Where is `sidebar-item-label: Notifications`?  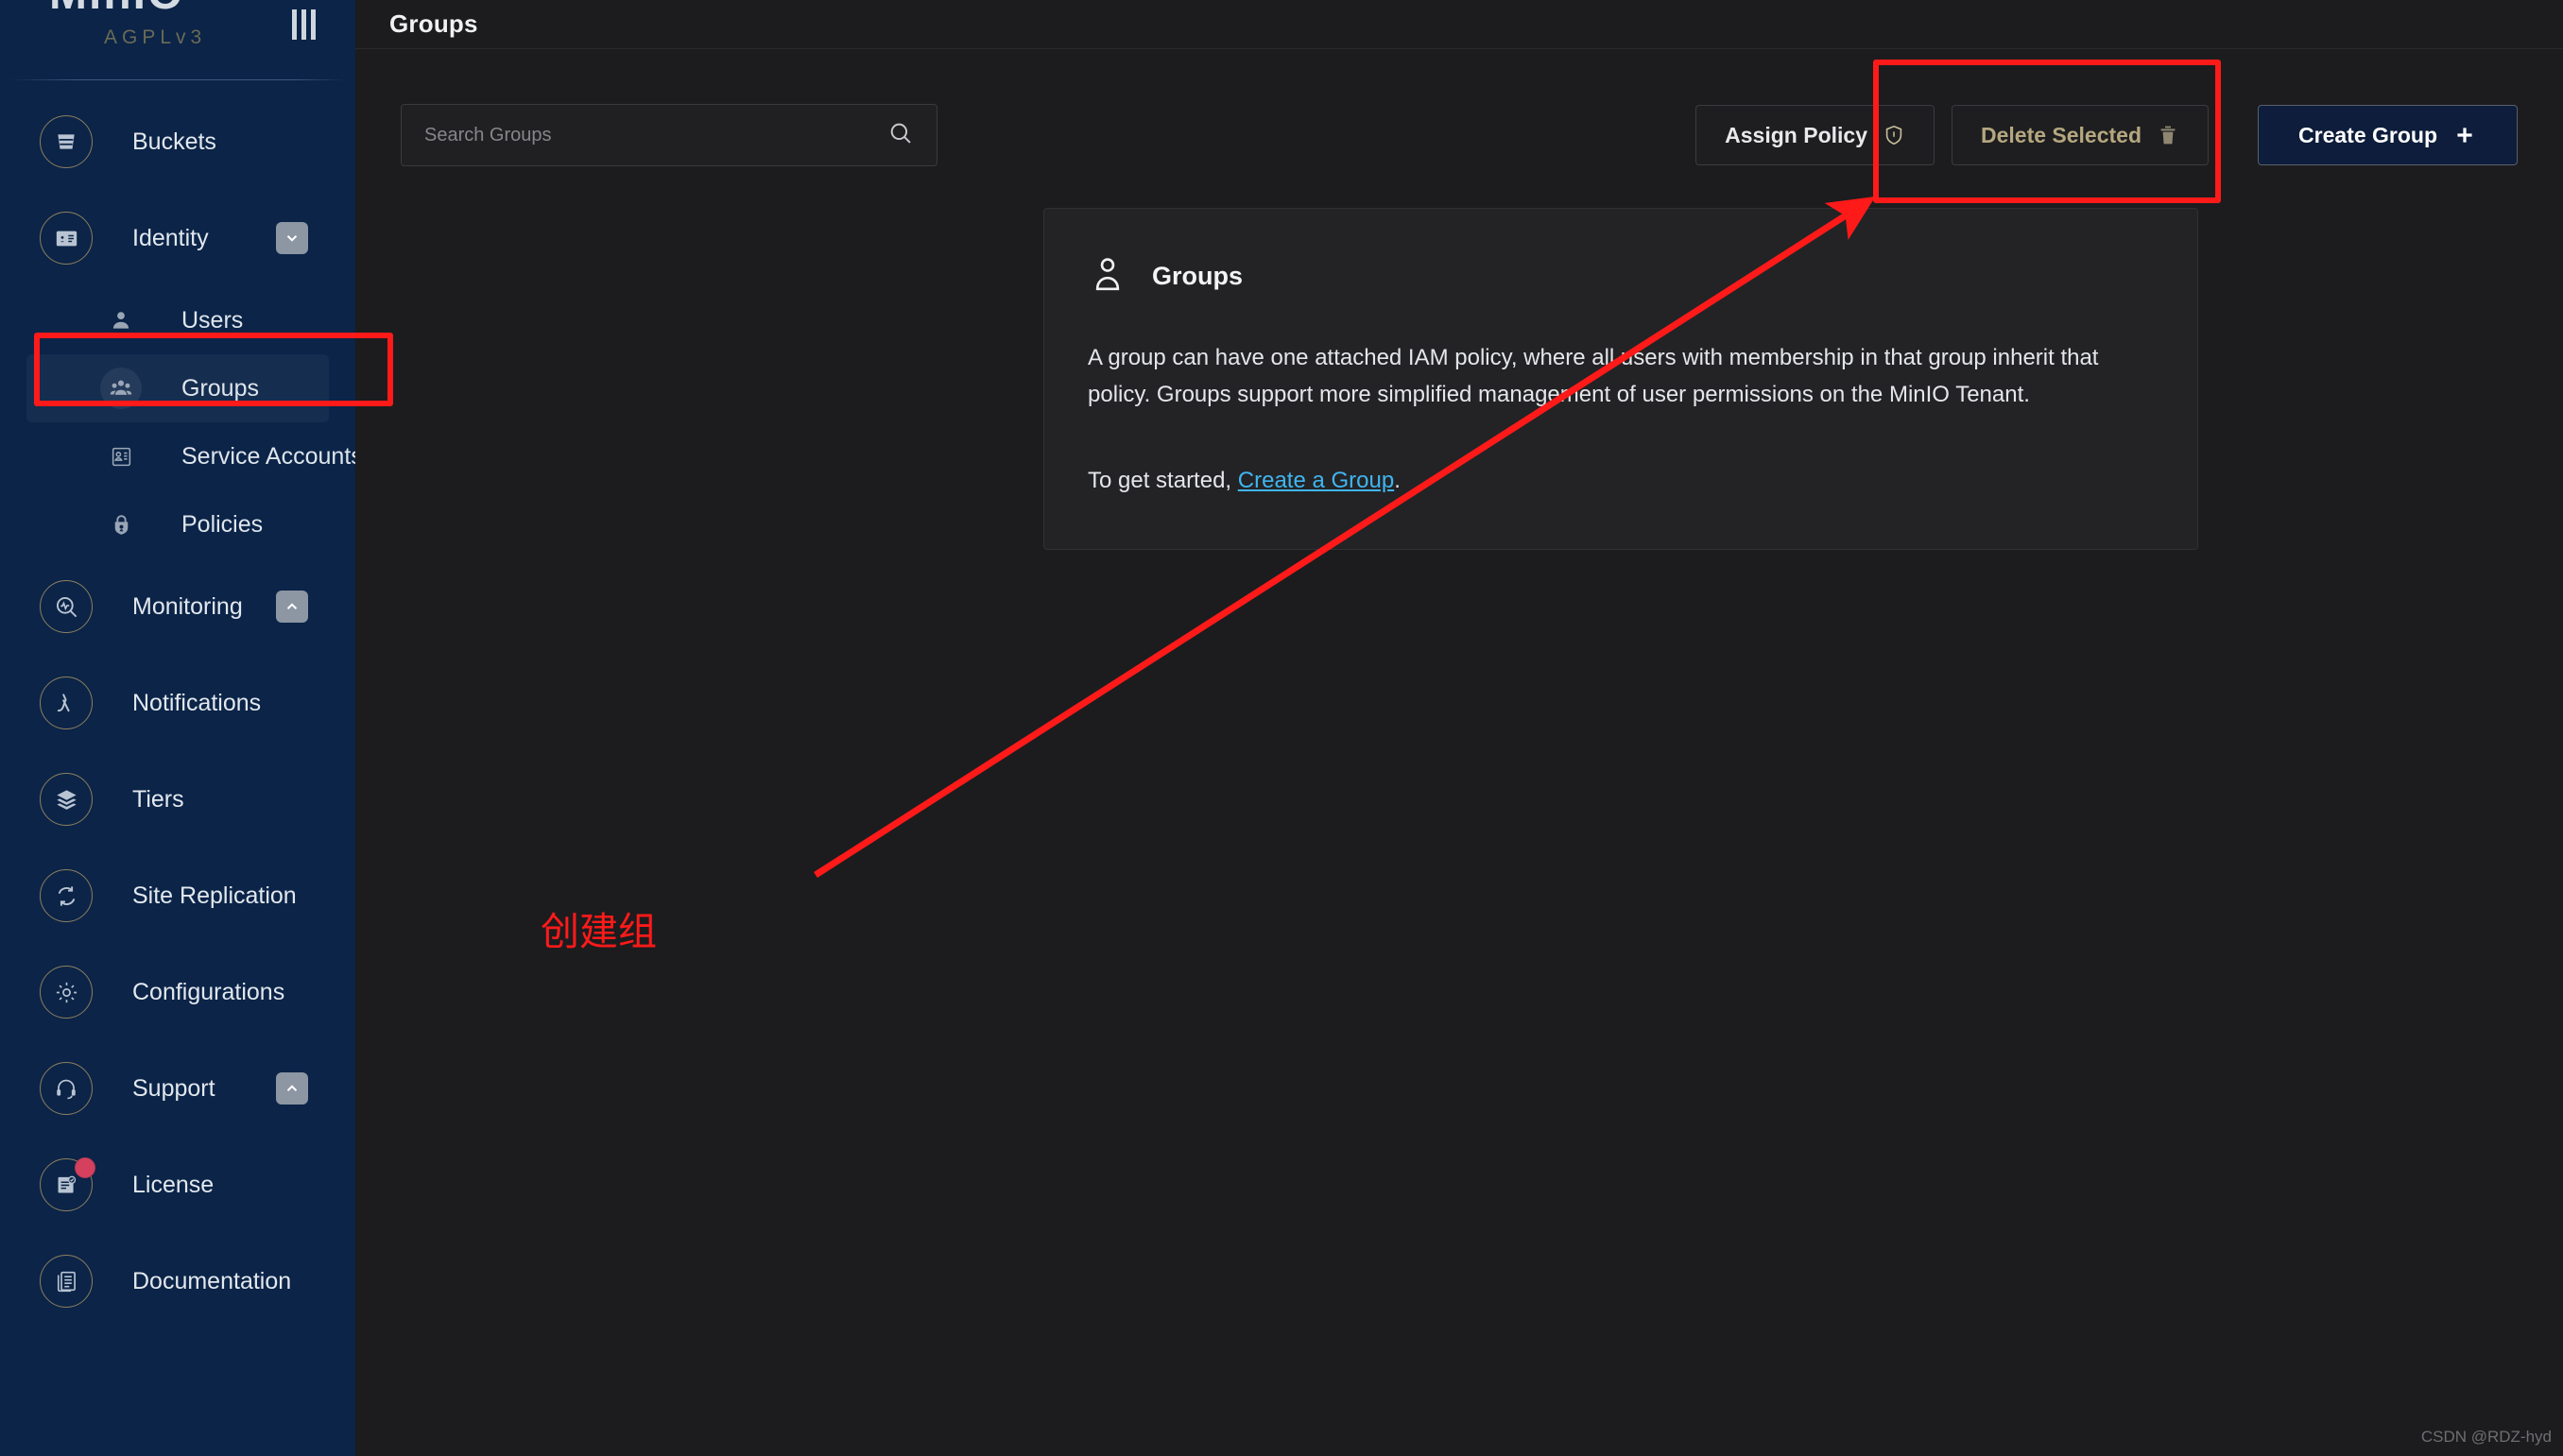
sidebar-item-label: Notifications is located at coordinates (197, 703).